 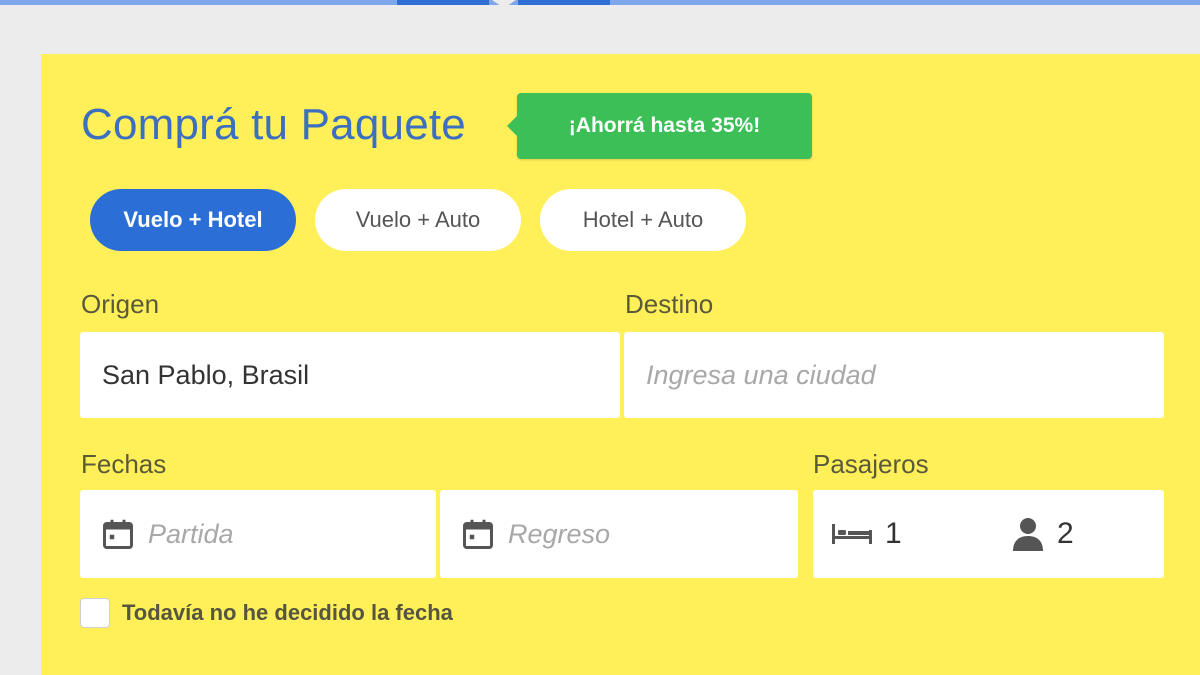 I want to click on rooms-count: 1, so click(x=866, y=534).